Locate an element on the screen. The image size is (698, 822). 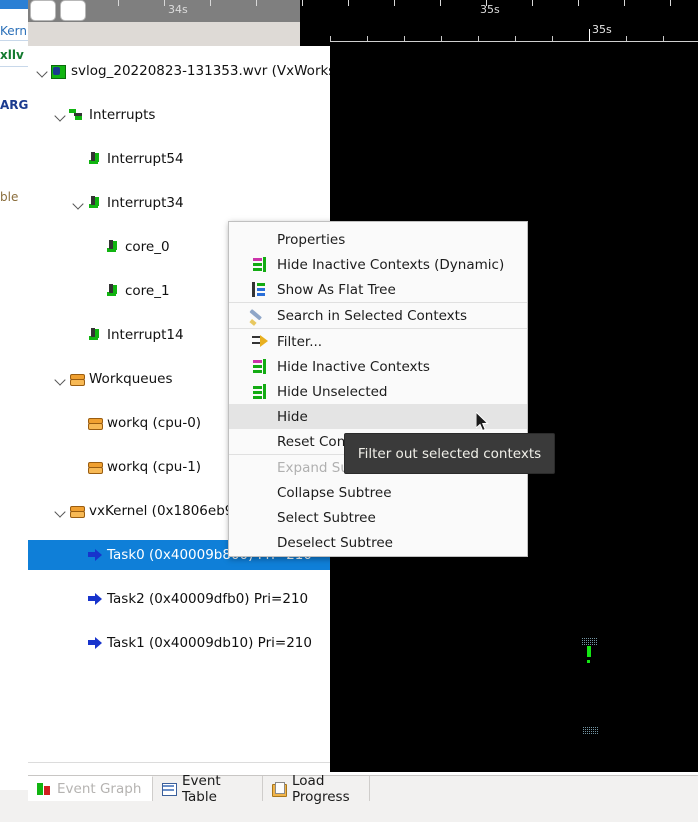
tree-horizontal-scrollbar is located at coordinates (179, 767).